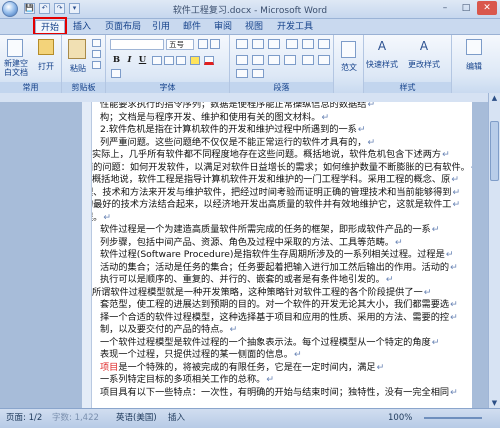 This screenshot has height=428, width=500. I want to click on document-line: 列严重问题。这些问题绝不仅仅是不能正常运行的软件才具有的，↵, so click(282, 143).